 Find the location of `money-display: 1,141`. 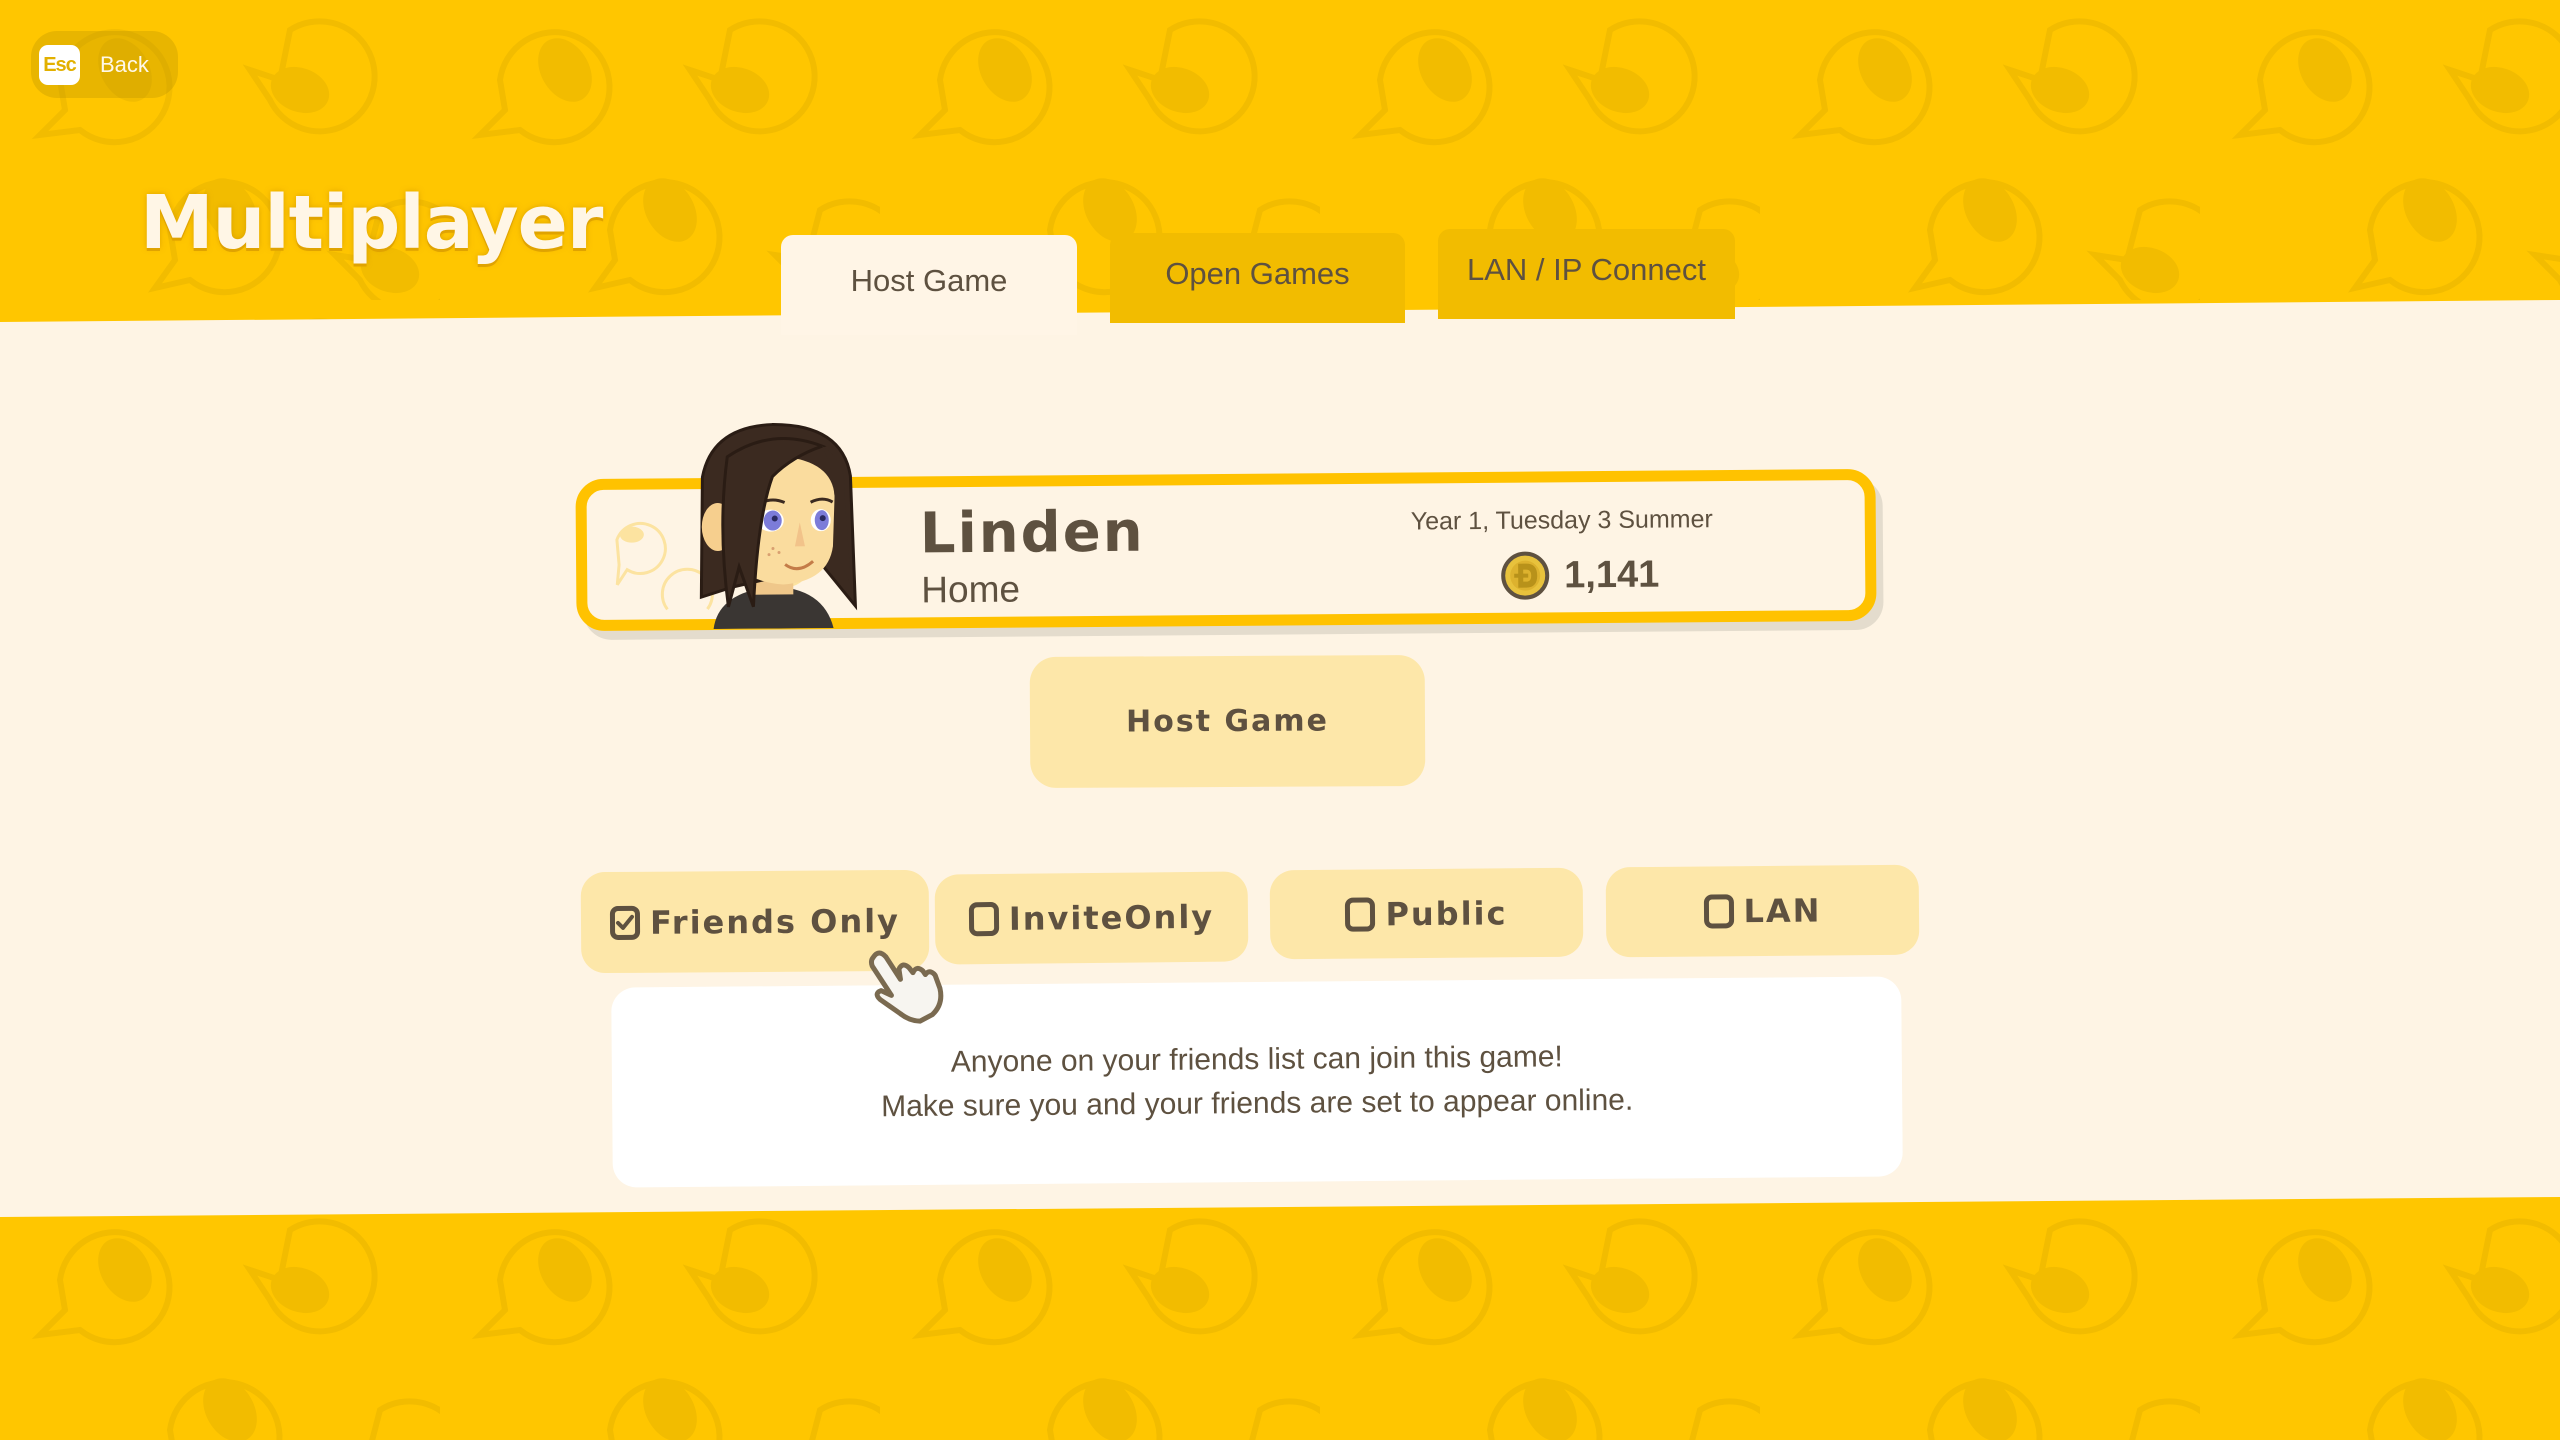

money-display: 1,141 is located at coordinates (1579, 575).